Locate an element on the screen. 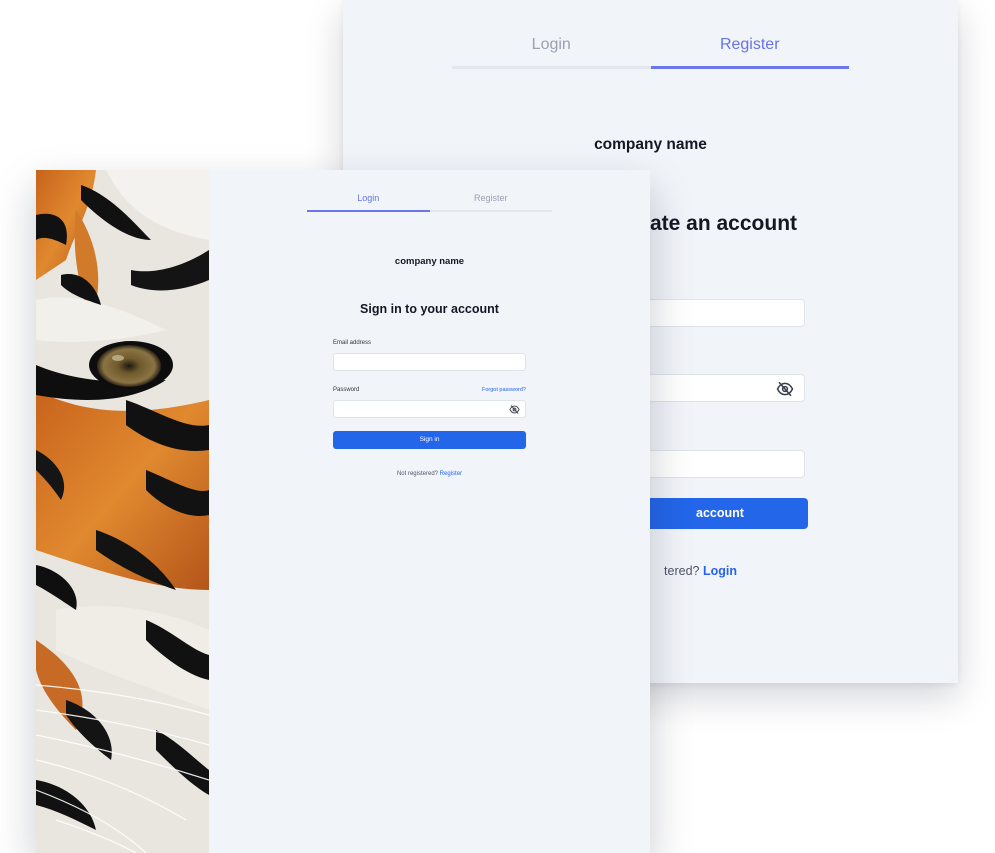 This screenshot has height=853, width=995. sign-in-button: Sign in is located at coordinates (429, 440).